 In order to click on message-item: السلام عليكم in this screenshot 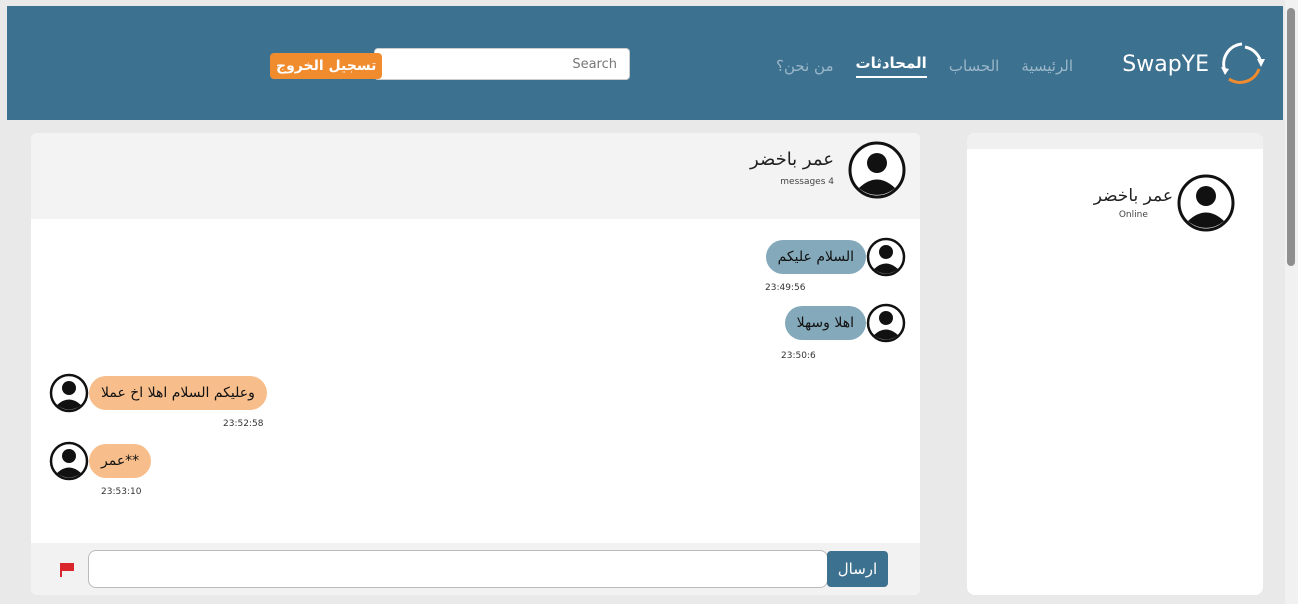, I will do `click(835, 257)`.